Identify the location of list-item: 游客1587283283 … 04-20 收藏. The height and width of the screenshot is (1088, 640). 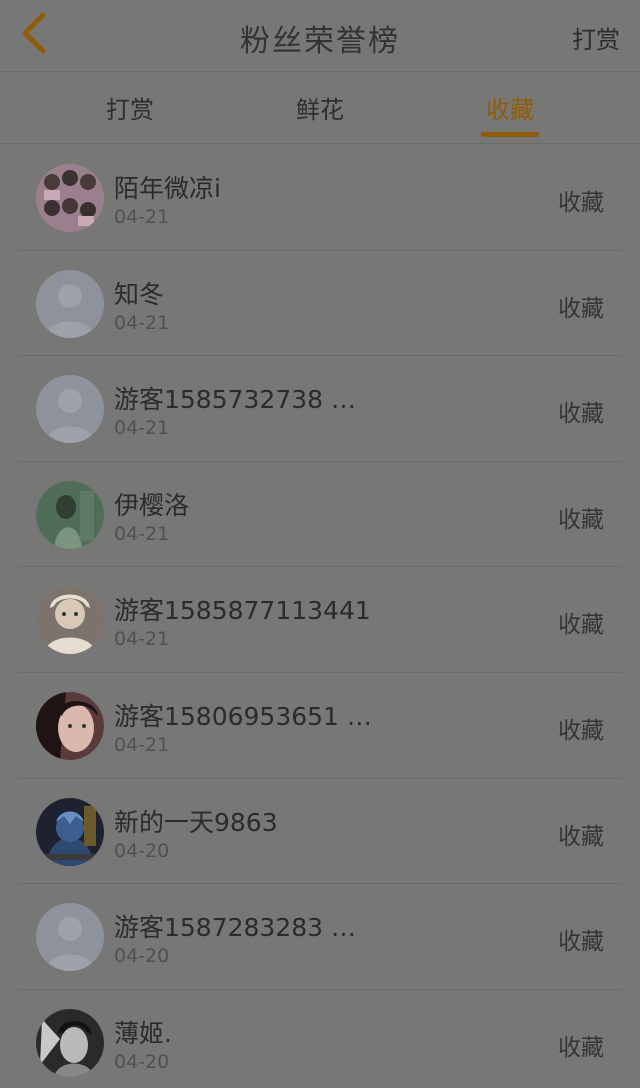
(320, 937).